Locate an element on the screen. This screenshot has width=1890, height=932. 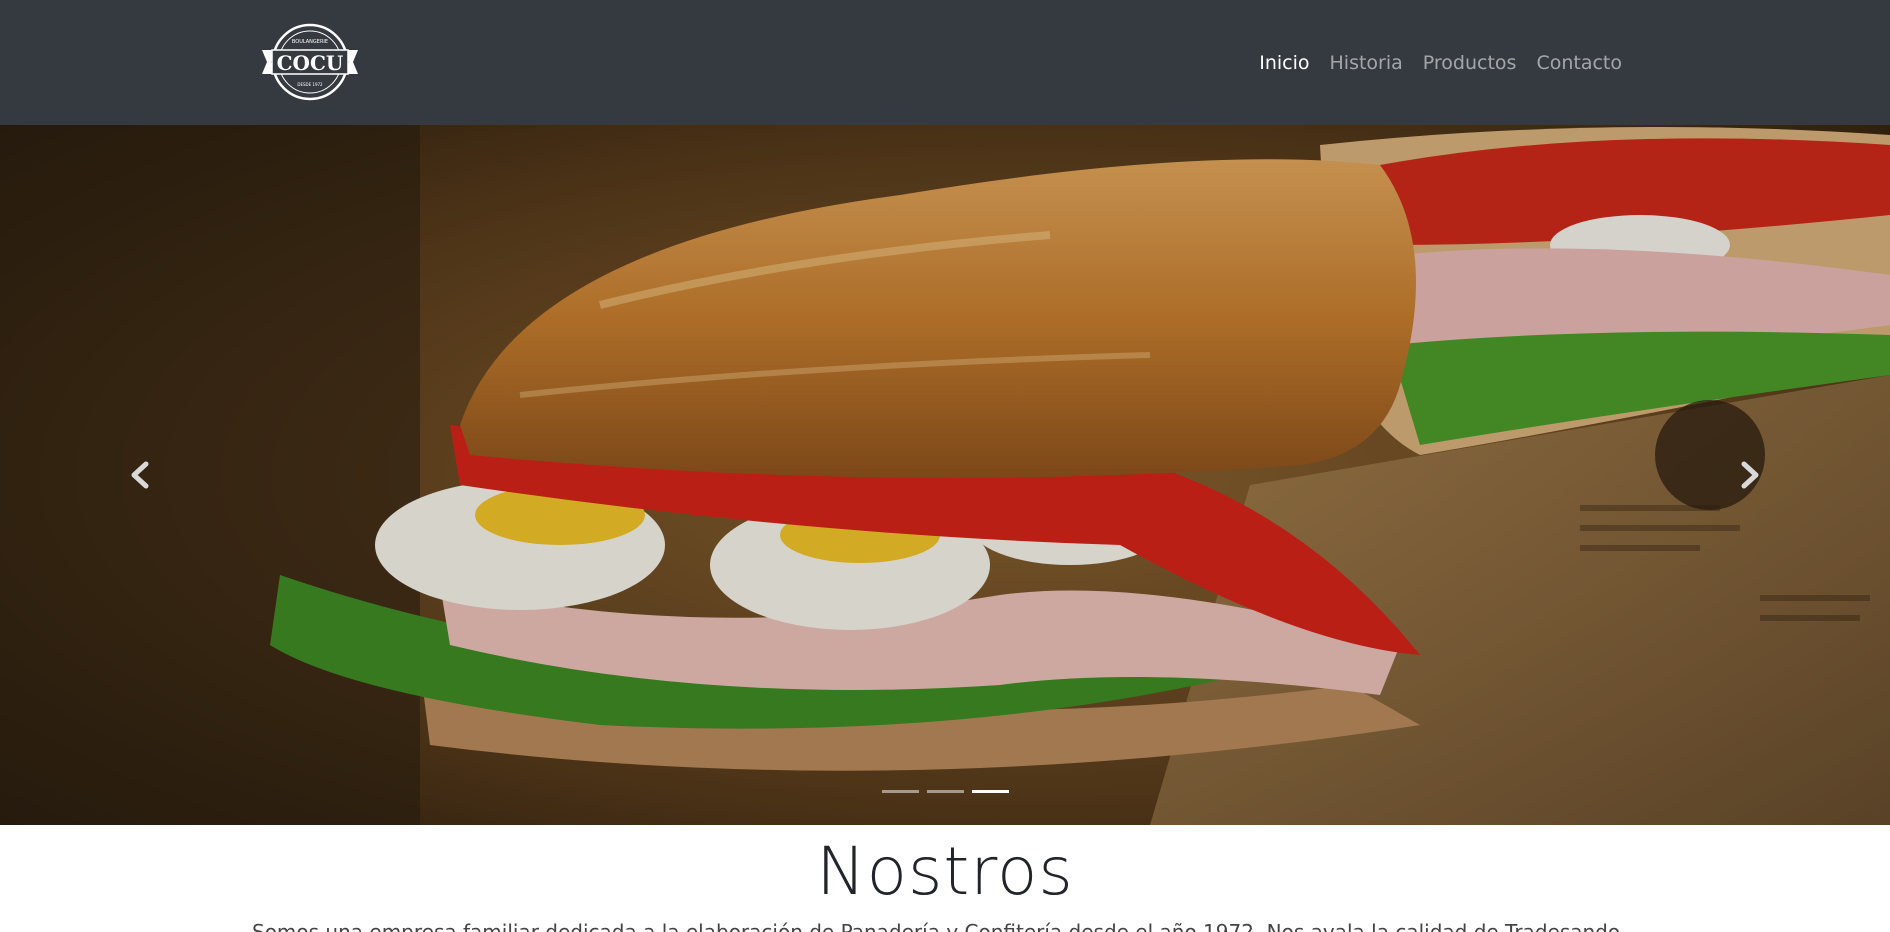
chevron-right-icon is located at coordinates (1750, 475).